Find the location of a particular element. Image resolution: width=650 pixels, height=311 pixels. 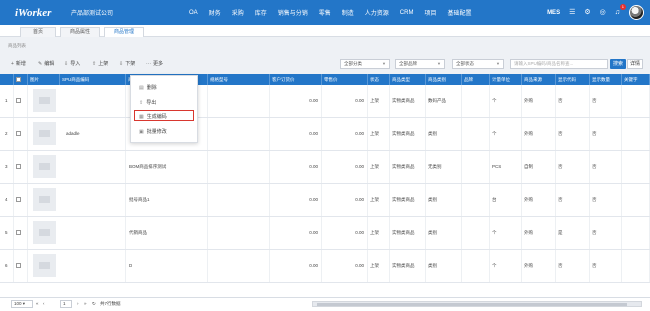

cell-customer-price: 0.00 is located at coordinates (296, 200).